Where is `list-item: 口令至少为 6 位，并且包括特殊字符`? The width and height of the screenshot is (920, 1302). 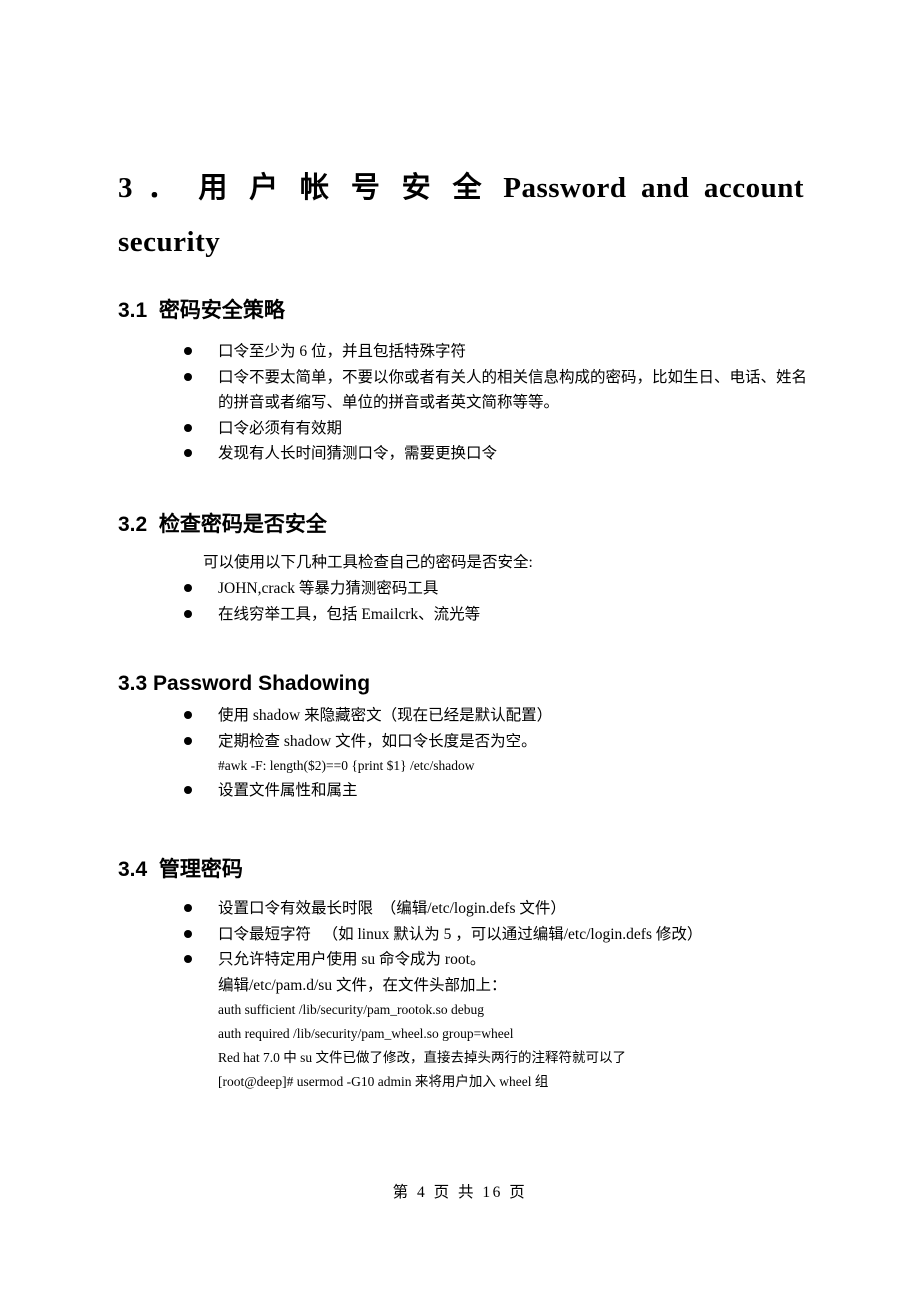 list-item: 口令至少为 6 位，并且包括特殊字符 is located at coordinates (494, 352).